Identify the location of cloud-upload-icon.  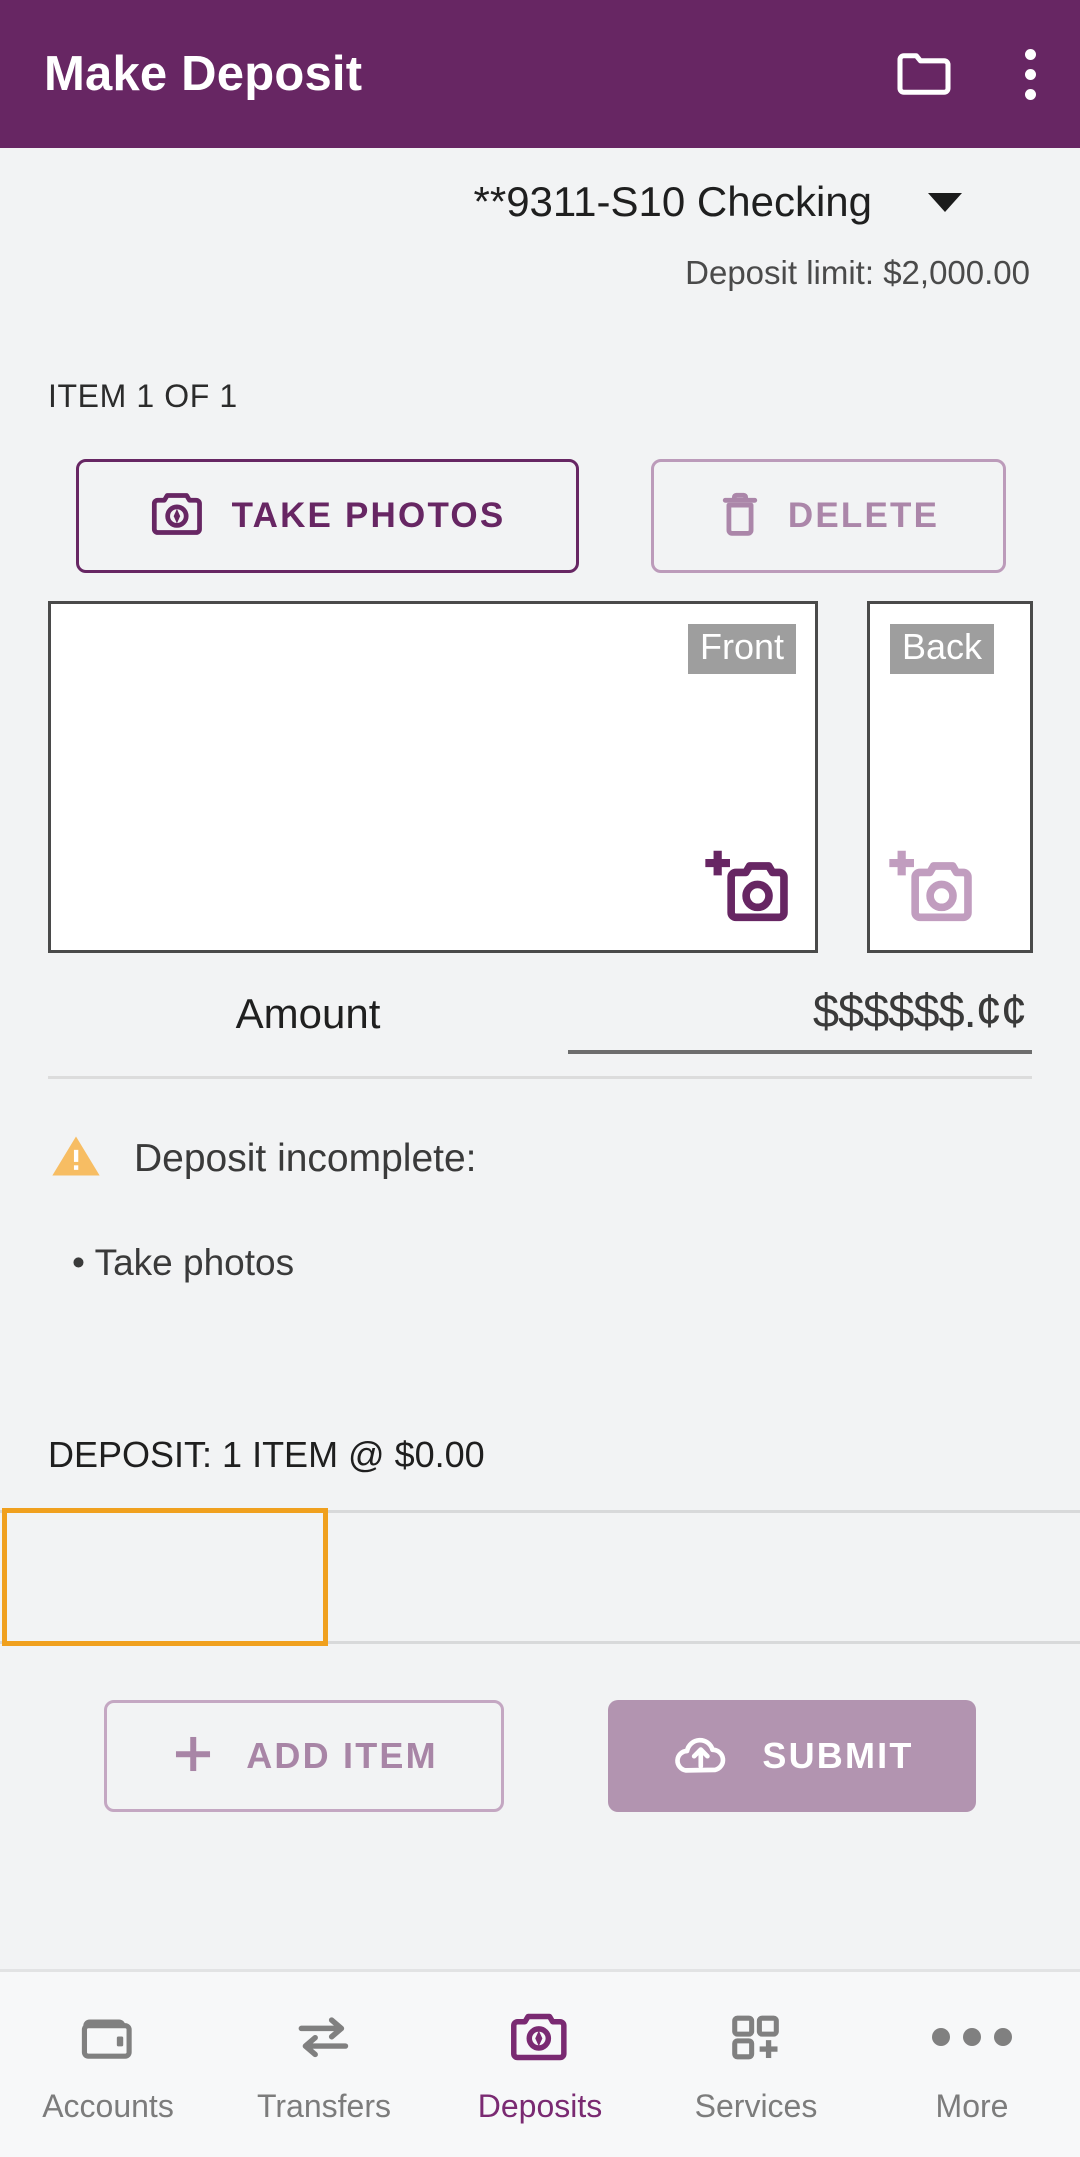
(701, 1756).